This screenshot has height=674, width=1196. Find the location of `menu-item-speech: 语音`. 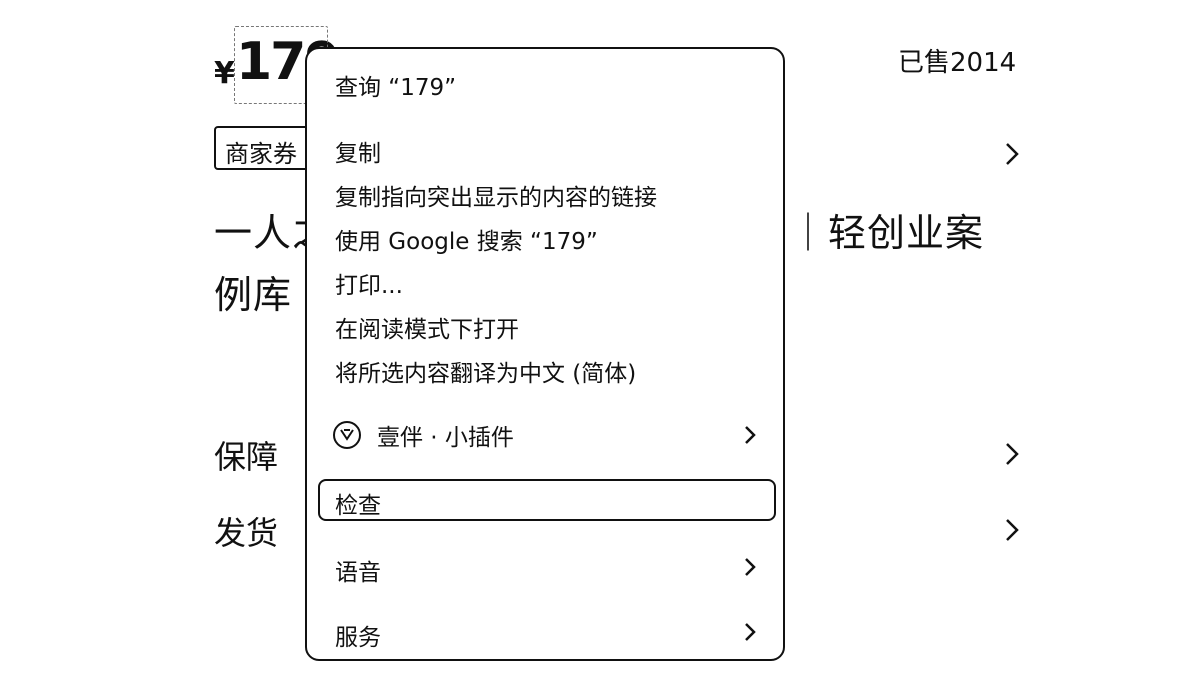

menu-item-speech: 语音 is located at coordinates (358, 570).